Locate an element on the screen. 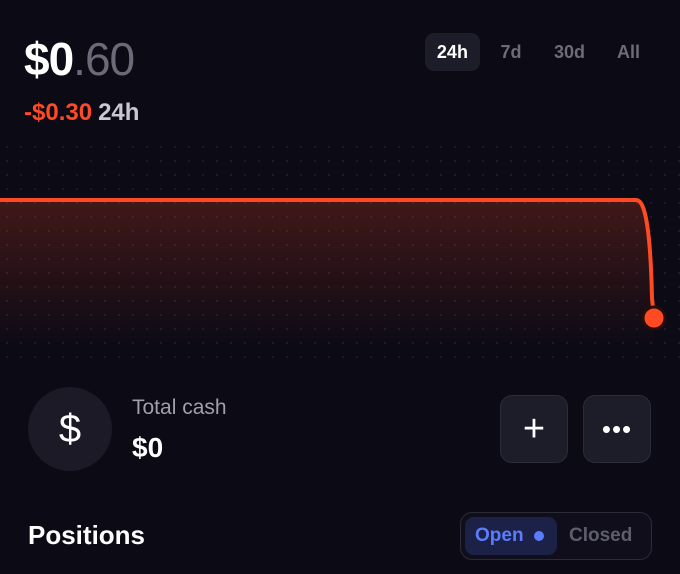 Image resolution: width=680 pixels, height=574 pixels. positions-title: Positions is located at coordinates (87, 535).